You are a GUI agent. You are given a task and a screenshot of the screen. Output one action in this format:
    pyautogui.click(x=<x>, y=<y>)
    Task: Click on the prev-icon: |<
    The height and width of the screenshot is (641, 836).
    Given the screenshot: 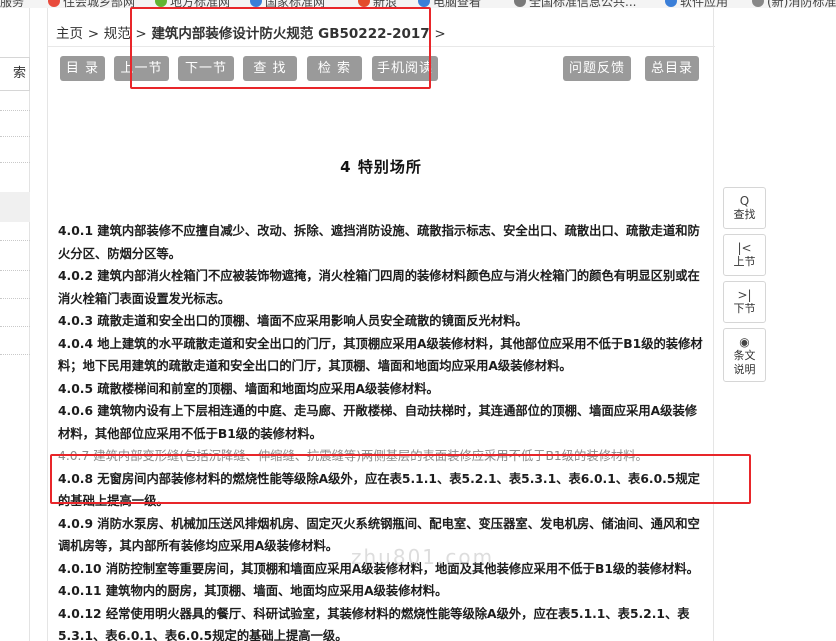 What is the action you would take?
    pyautogui.click(x=744, y=248)
    